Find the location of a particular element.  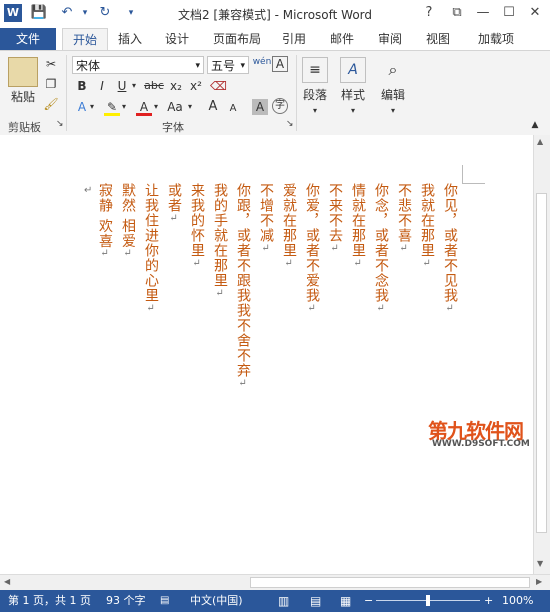

paste-button: 粘贴 is located at coordinates (23, 97).